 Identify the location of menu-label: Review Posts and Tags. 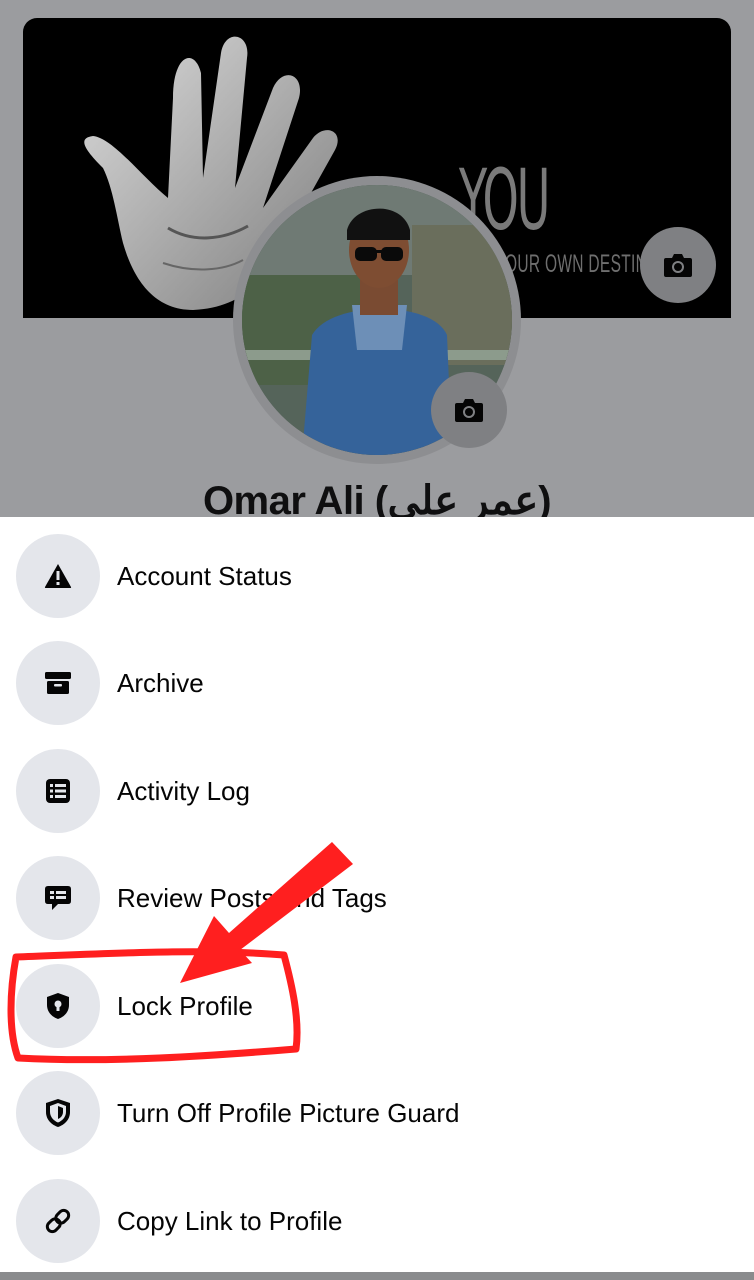
(252, 897).